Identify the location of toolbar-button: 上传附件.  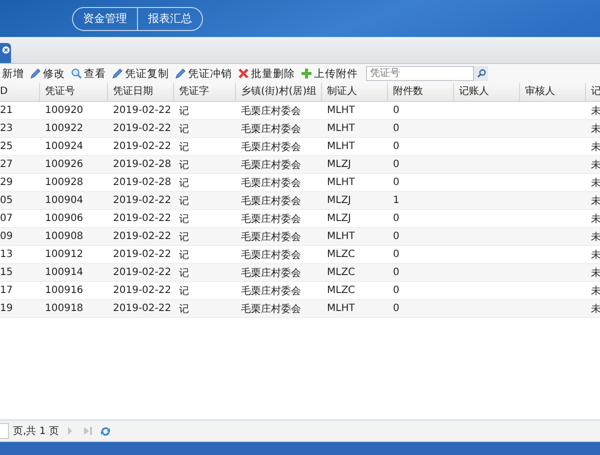
(329, 73).